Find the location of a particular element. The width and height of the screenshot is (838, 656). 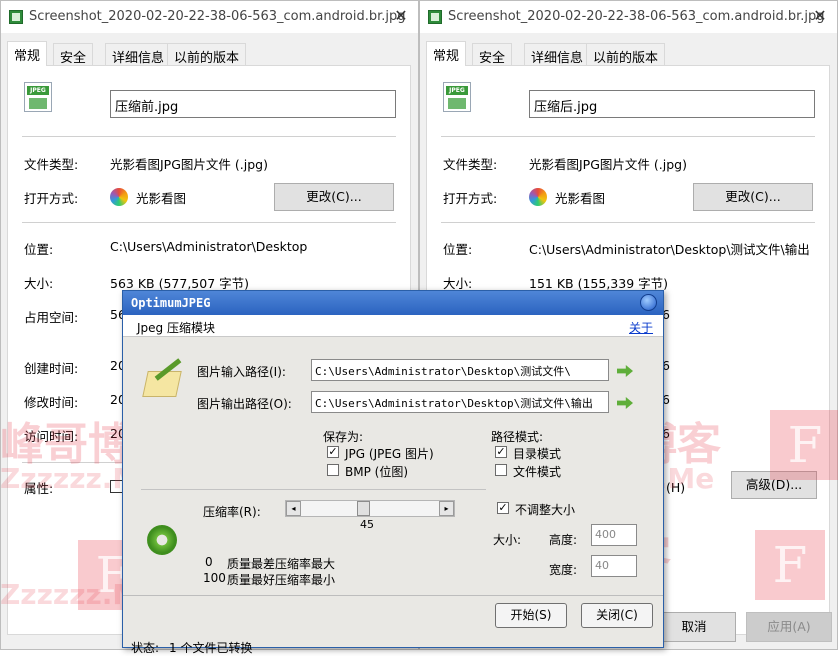

accessed-label: 访问时间: is located at coordinates (51, 436).